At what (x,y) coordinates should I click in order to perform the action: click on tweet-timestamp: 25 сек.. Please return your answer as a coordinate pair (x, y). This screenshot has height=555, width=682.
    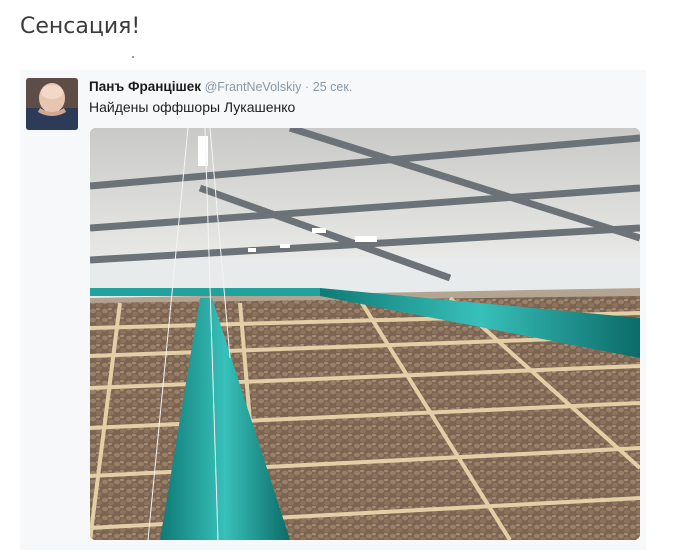
    Looking at the image, I should click on (333, 87).